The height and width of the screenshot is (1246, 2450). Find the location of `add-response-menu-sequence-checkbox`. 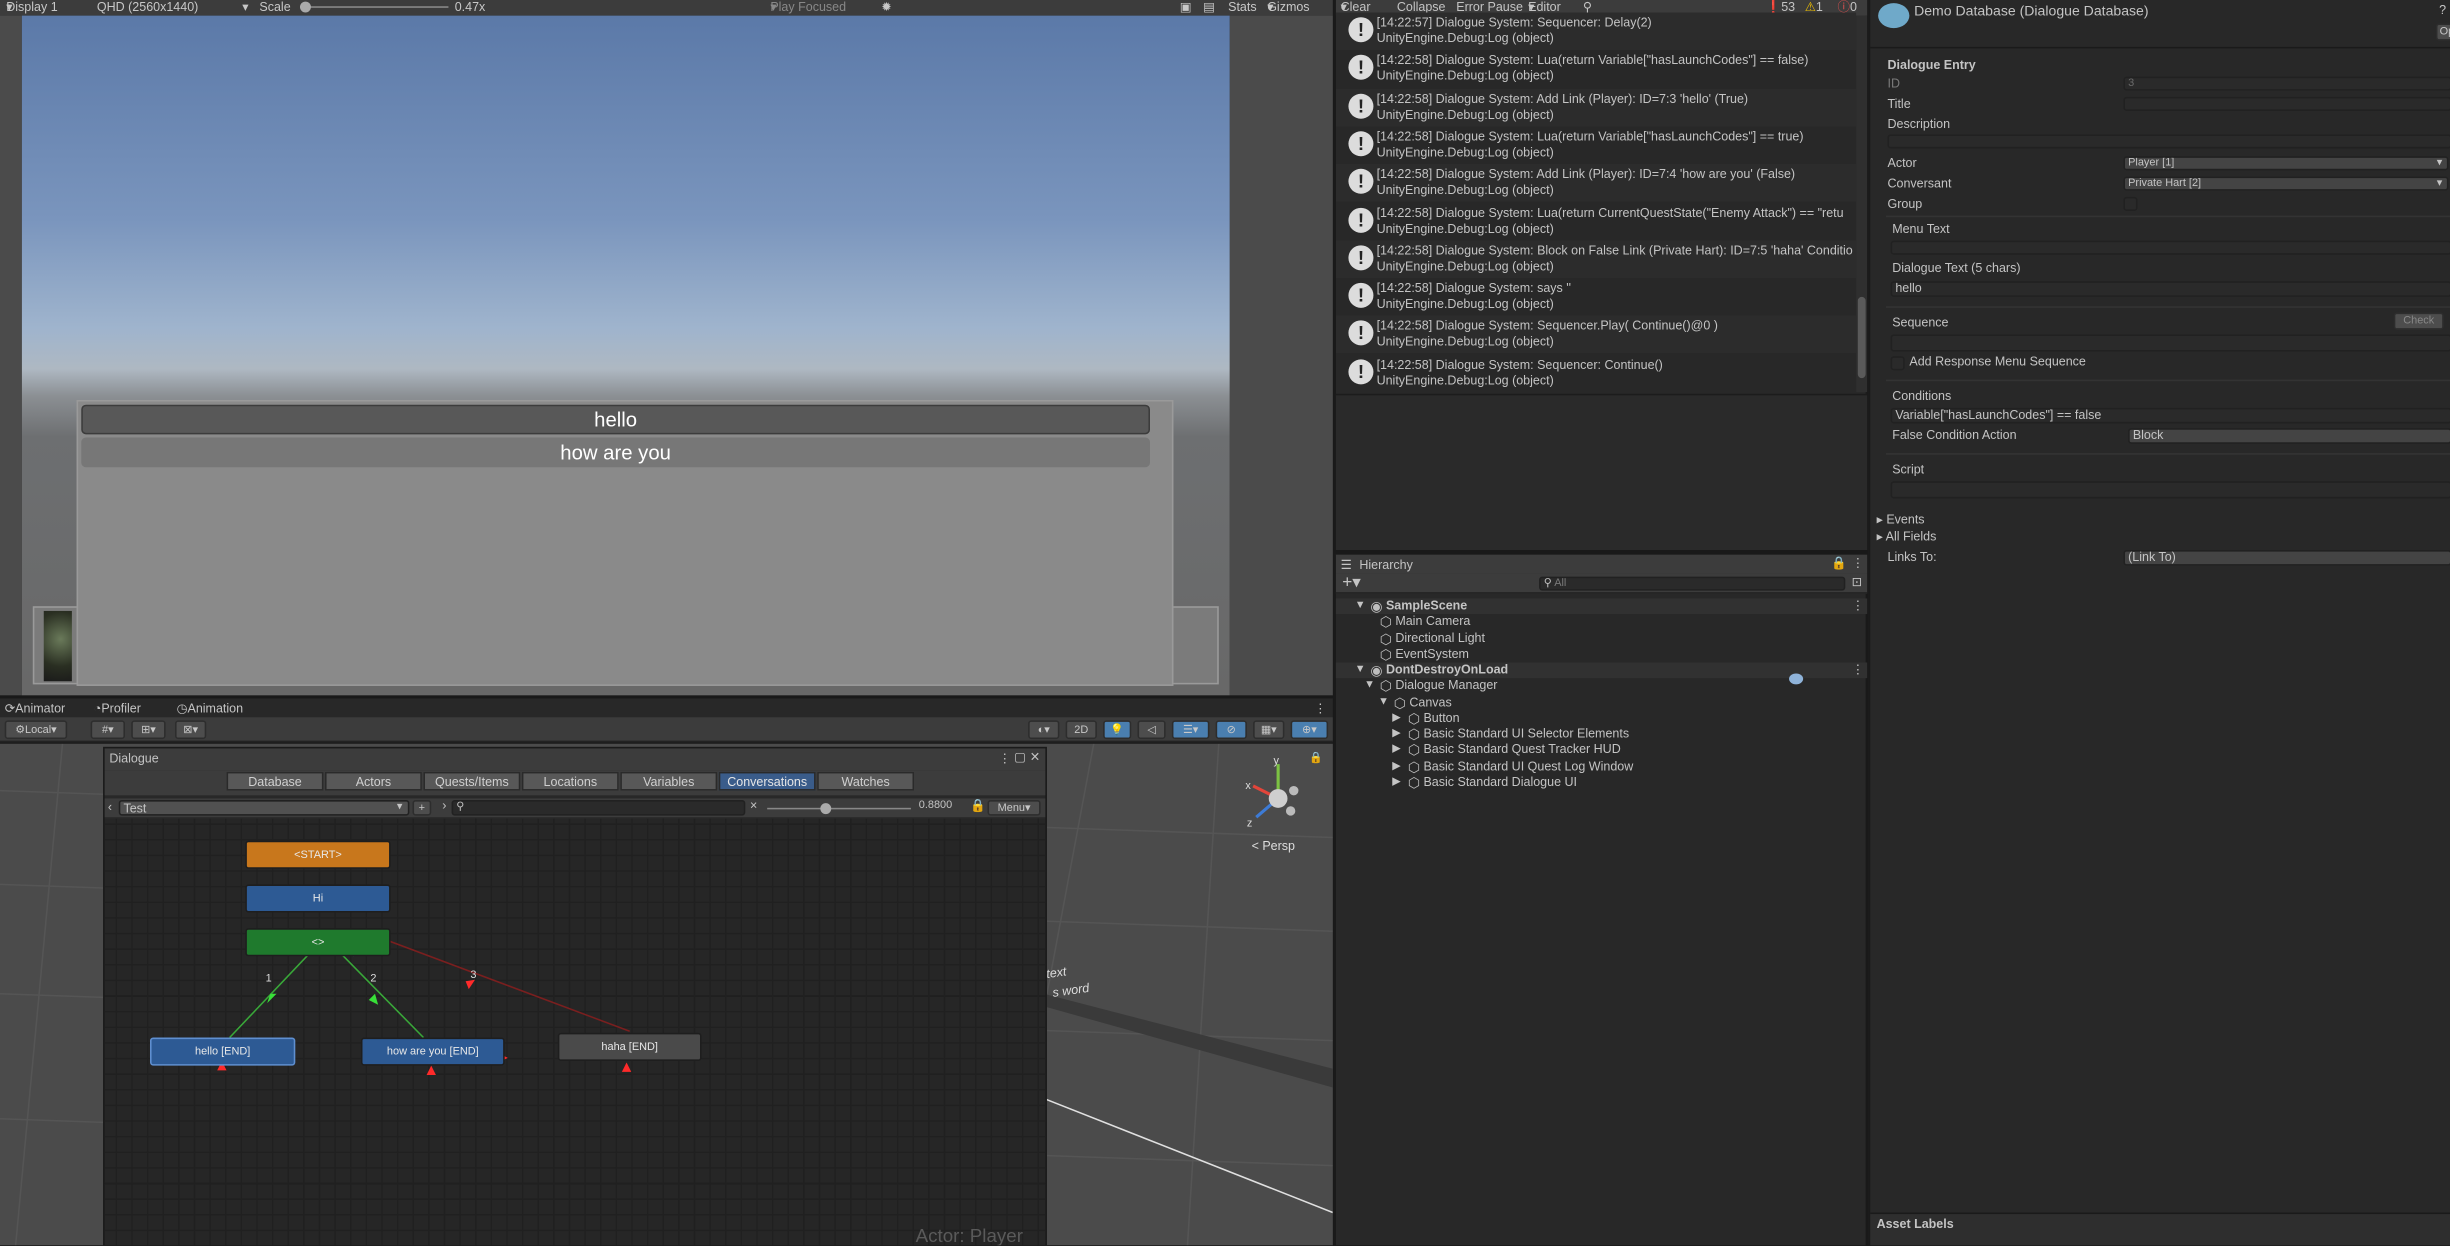

add-response-menu-sequence-checkbox is located at coordinates (1897, 363).